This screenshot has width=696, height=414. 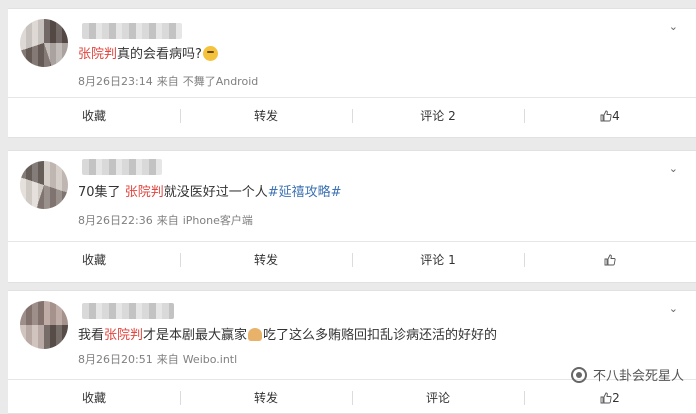 I want to click on action-bar: 收藏 转发 评论 1, so click(x=352, y=259).